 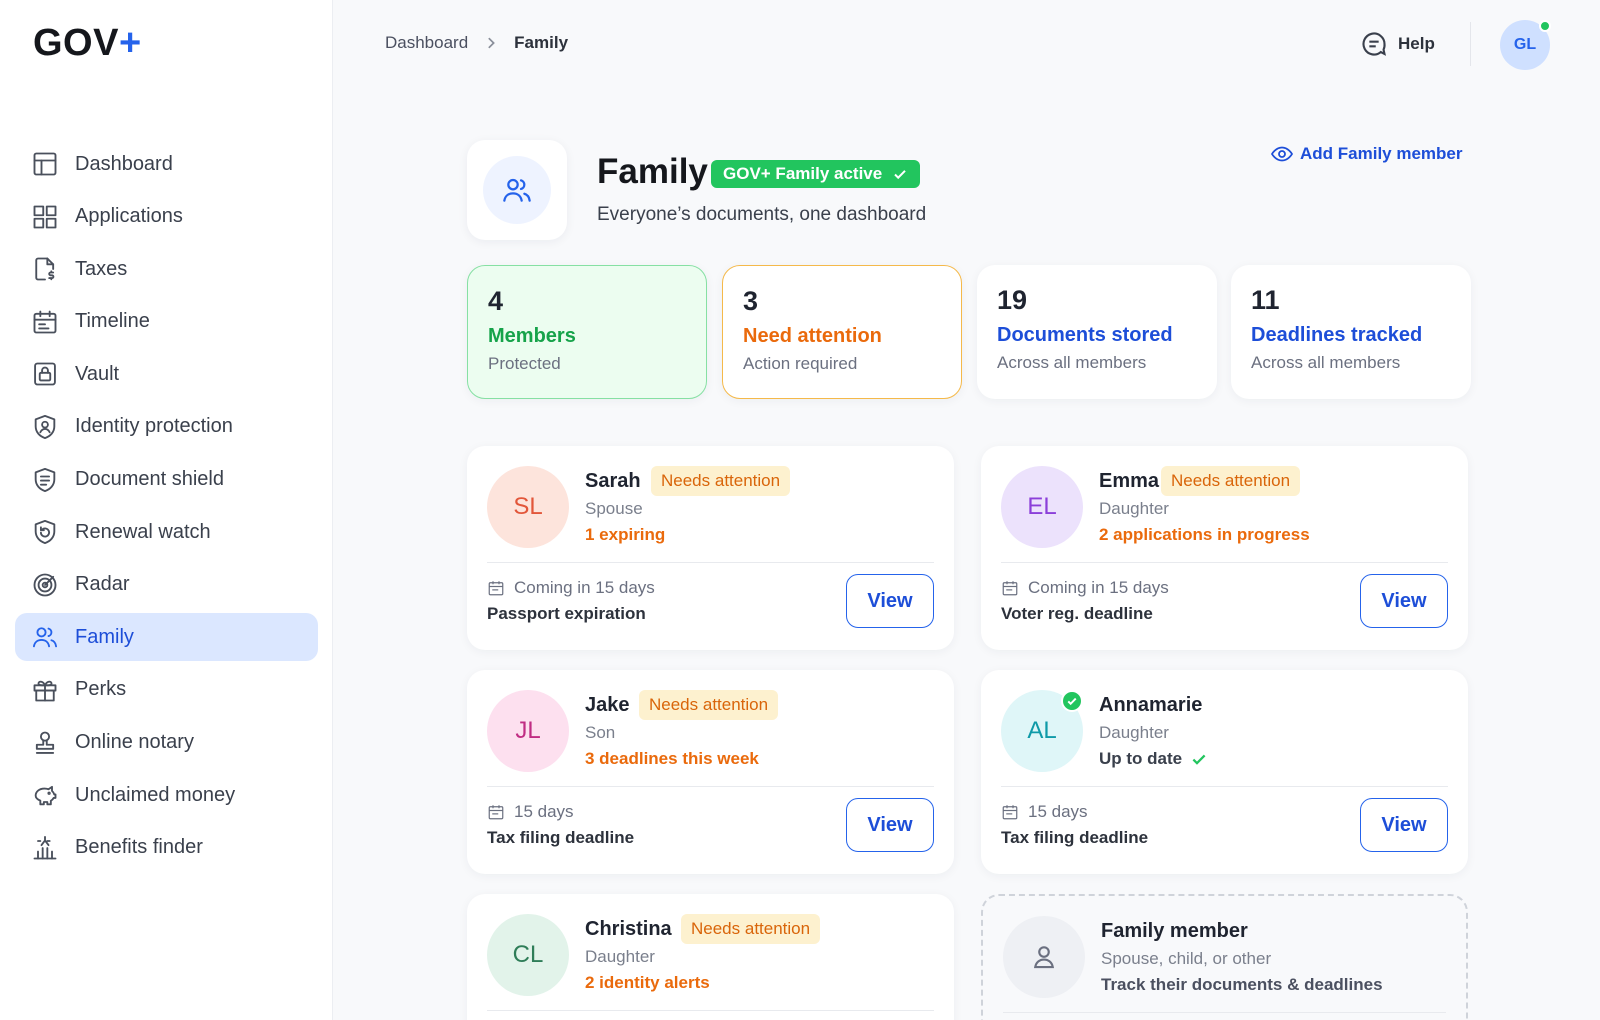 What do you see at coordinates (1012, 300) in the screenshot?
I see `stat-value: 19` at bounding box center [1012, 300].